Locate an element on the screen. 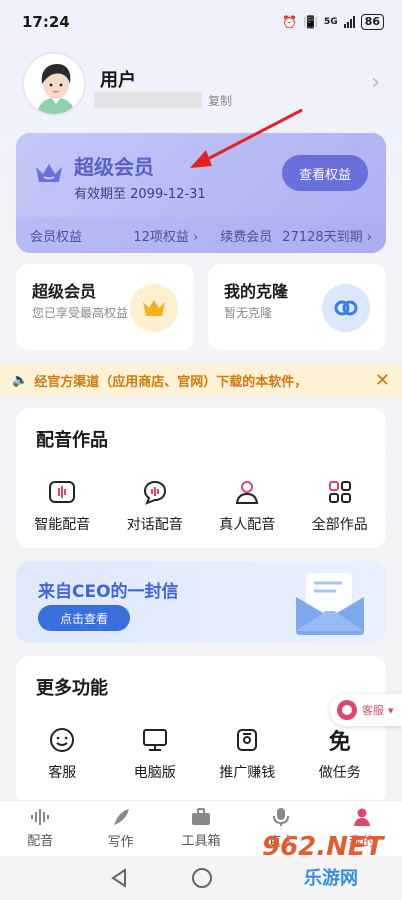 This screenshot has width=402, height=900. tab-dubbing-label: 配音 is located at coordinates (40, 841).